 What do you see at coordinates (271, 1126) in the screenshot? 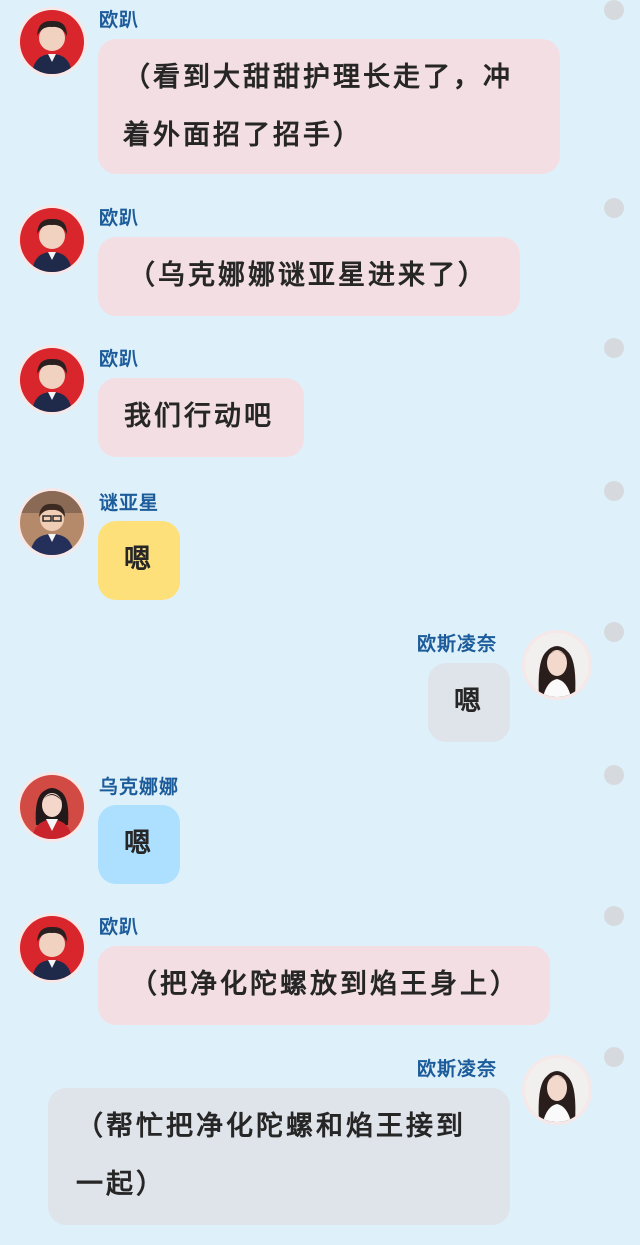
I see `message-text: （帮忙把净化陀螺和焰王接到` at bounding box center [271, 1126].